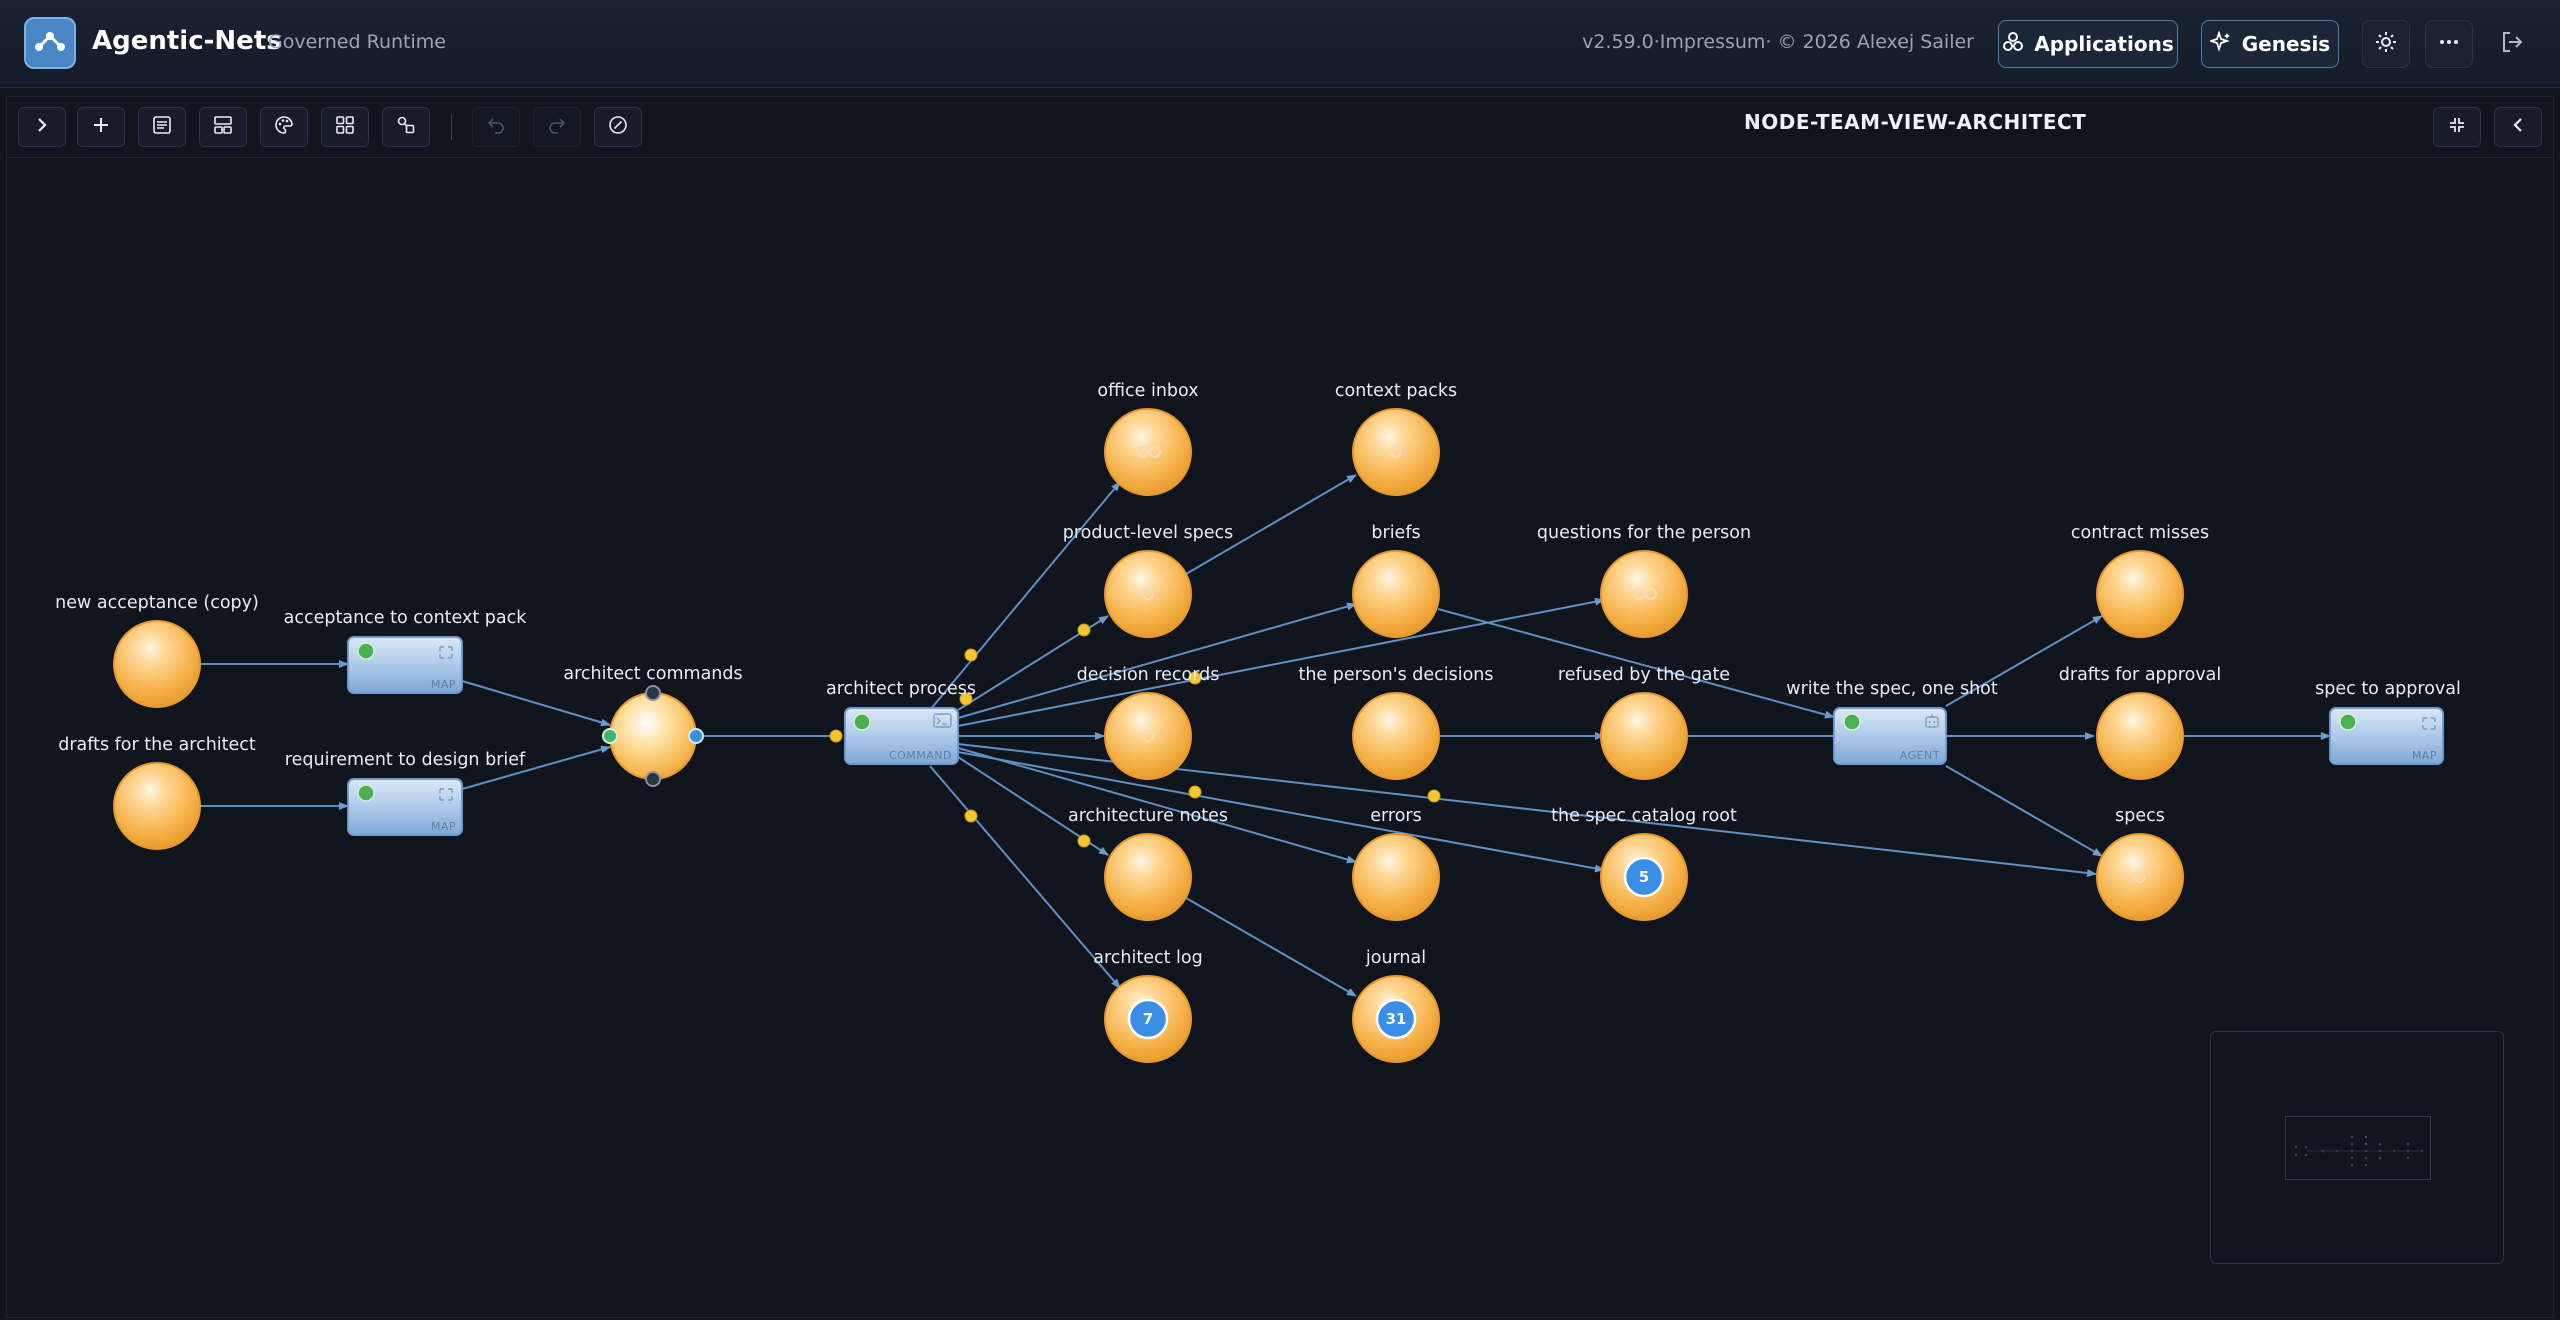 The image size is (2560, 1320). Describe the element at coordinates (920, 755) in the screenshot. I see `transition-kind: COMMAND` at that location.